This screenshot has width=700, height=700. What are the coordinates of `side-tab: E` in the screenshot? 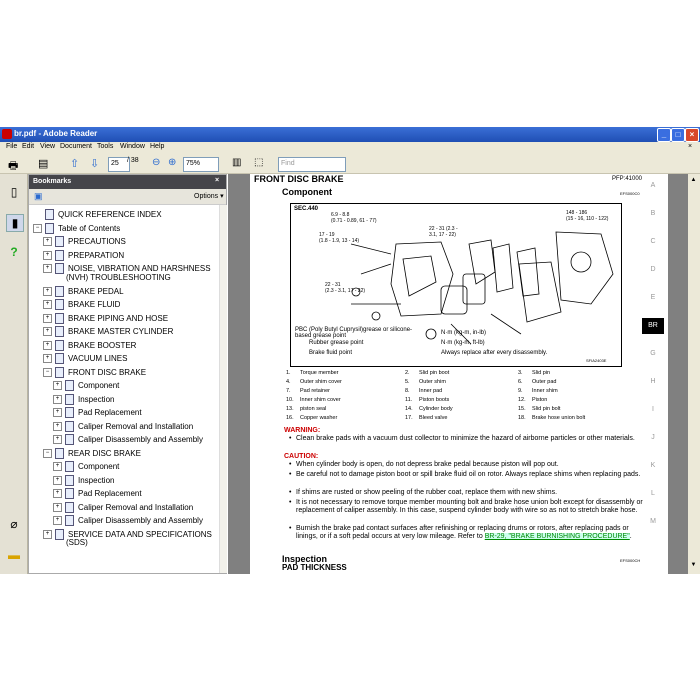 It's located at (653, 297).